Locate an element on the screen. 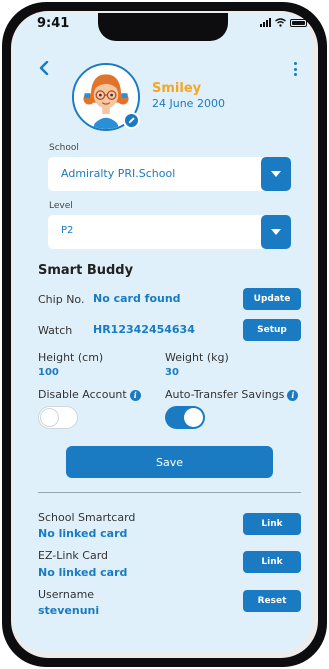 The image size is (329, 669). level-select-value: P2 is located at coordinates (67, 230).